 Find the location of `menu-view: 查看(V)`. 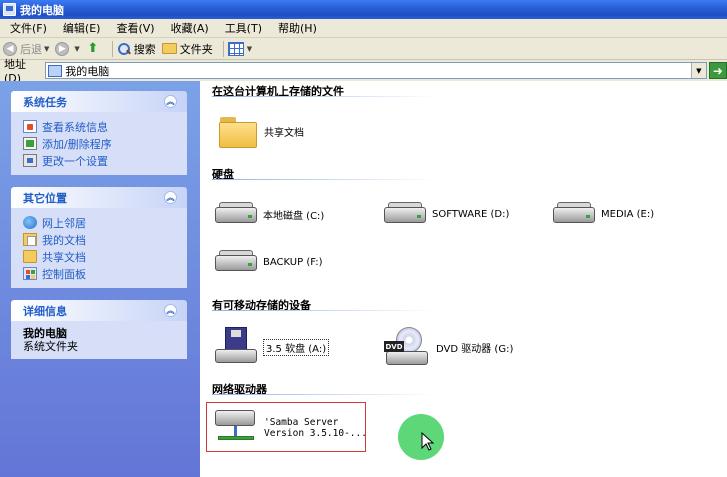

menu-view: 查看(V) is located at coordinates (135, 28).